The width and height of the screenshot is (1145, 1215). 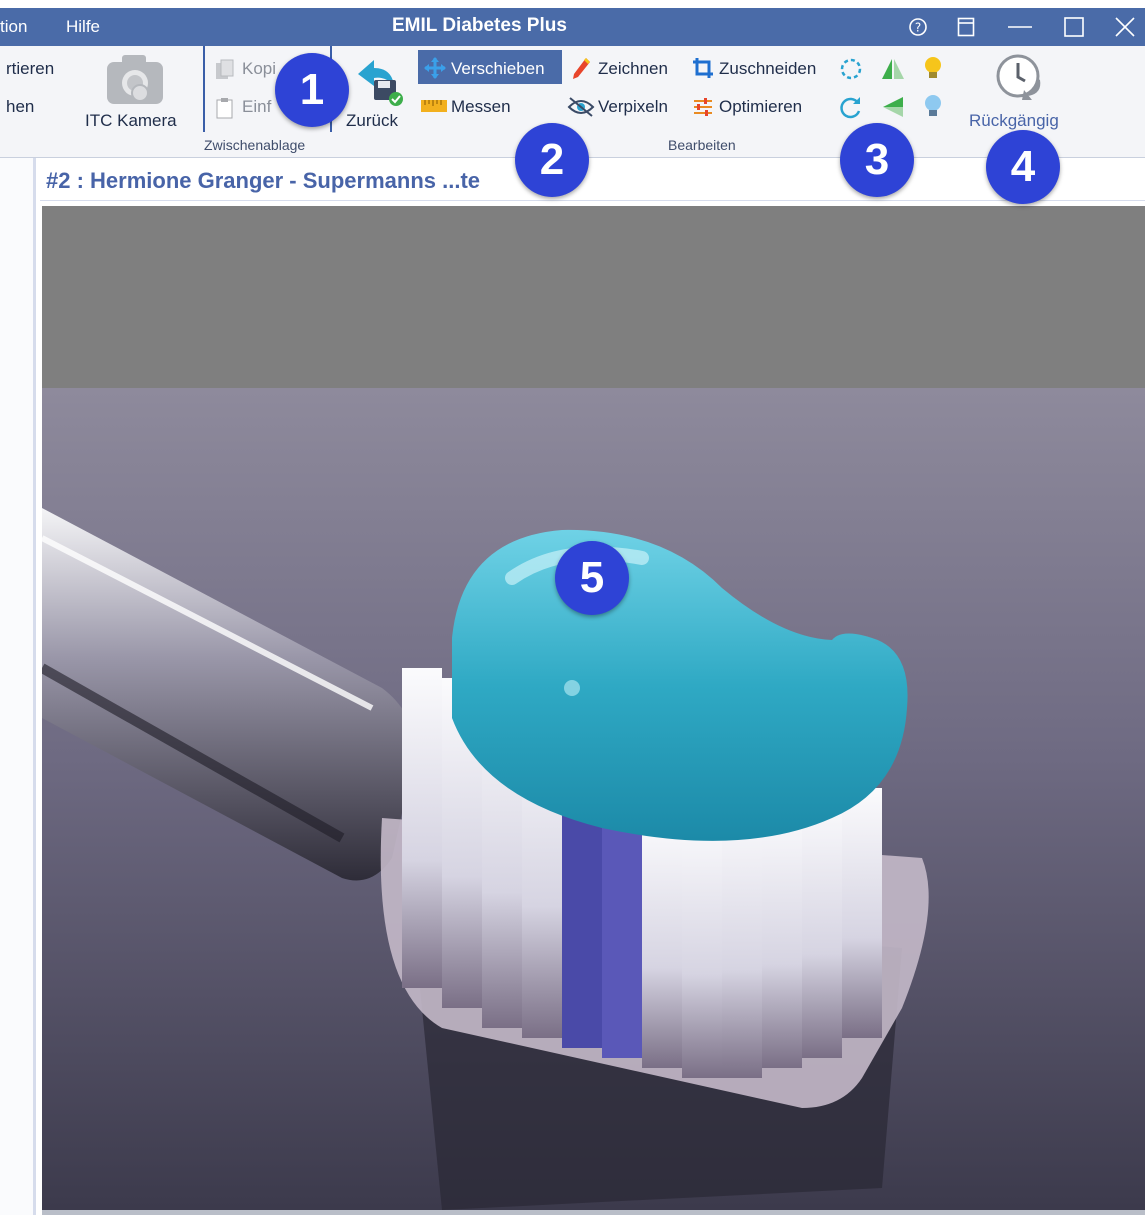 What do you see at coordinates (760, 107) in the screenshot?
I see `optimize-button: Optimieren` at bounding box center [760, 107].